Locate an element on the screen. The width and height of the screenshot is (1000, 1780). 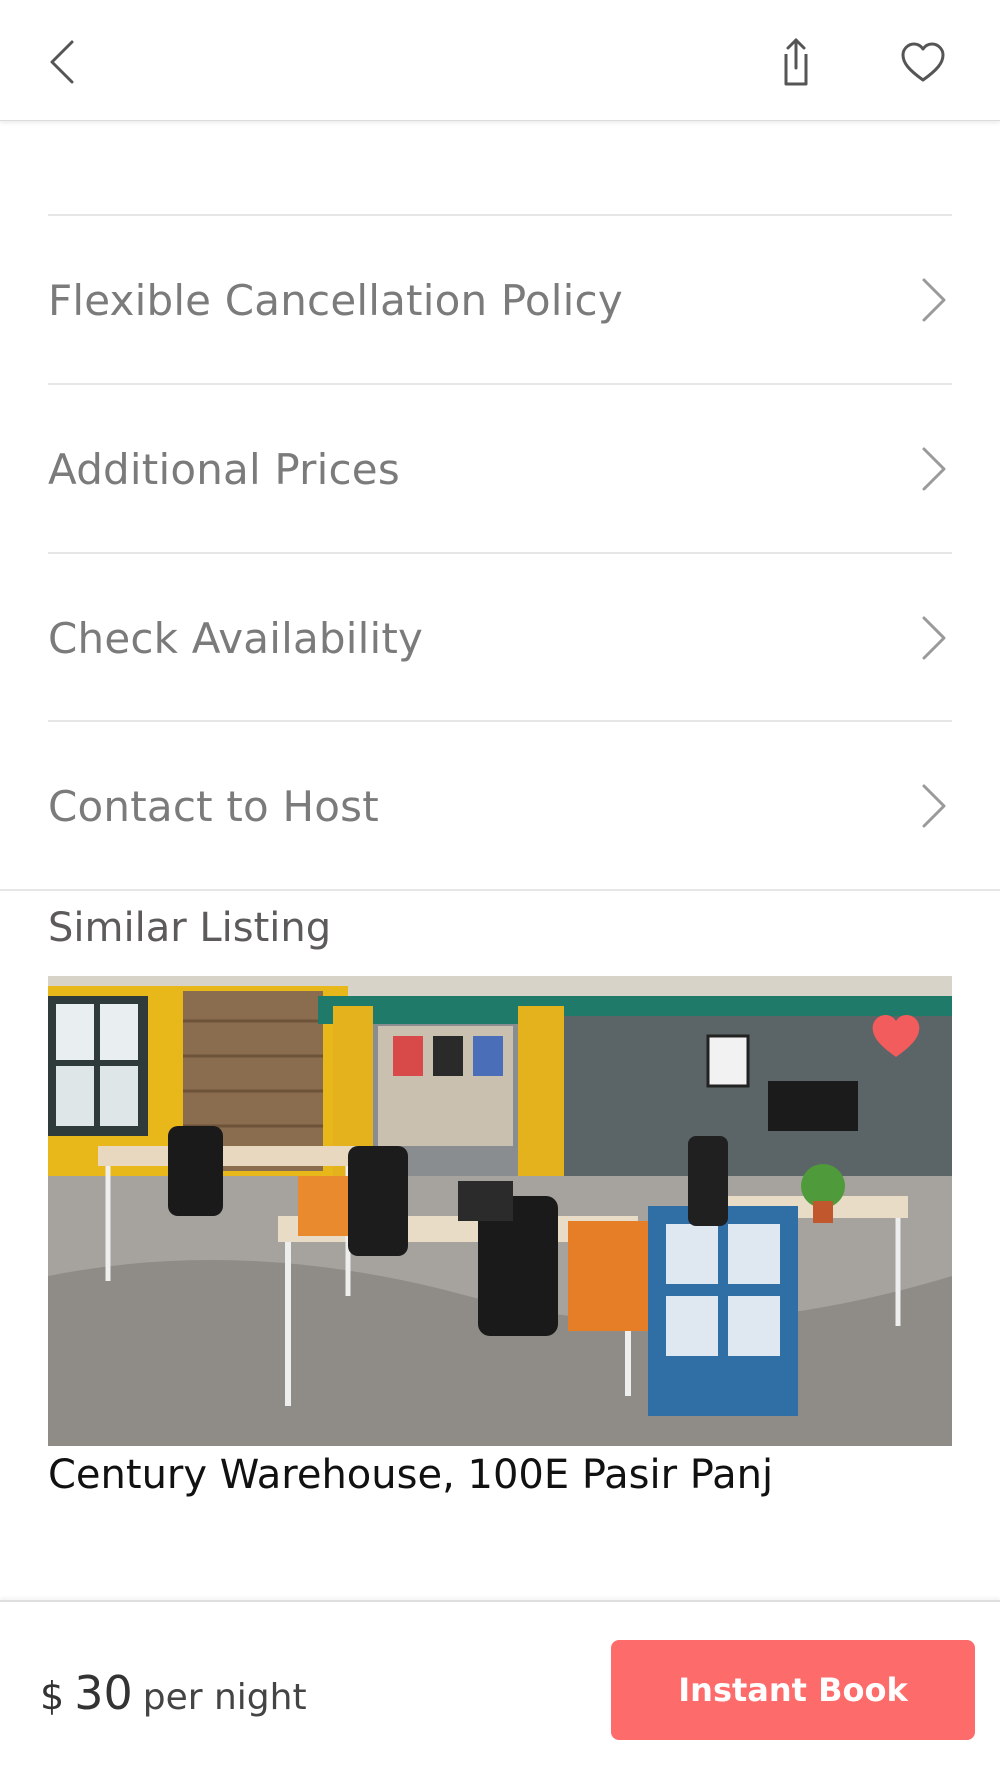
favorite-button is located at coordinates (923, 62).